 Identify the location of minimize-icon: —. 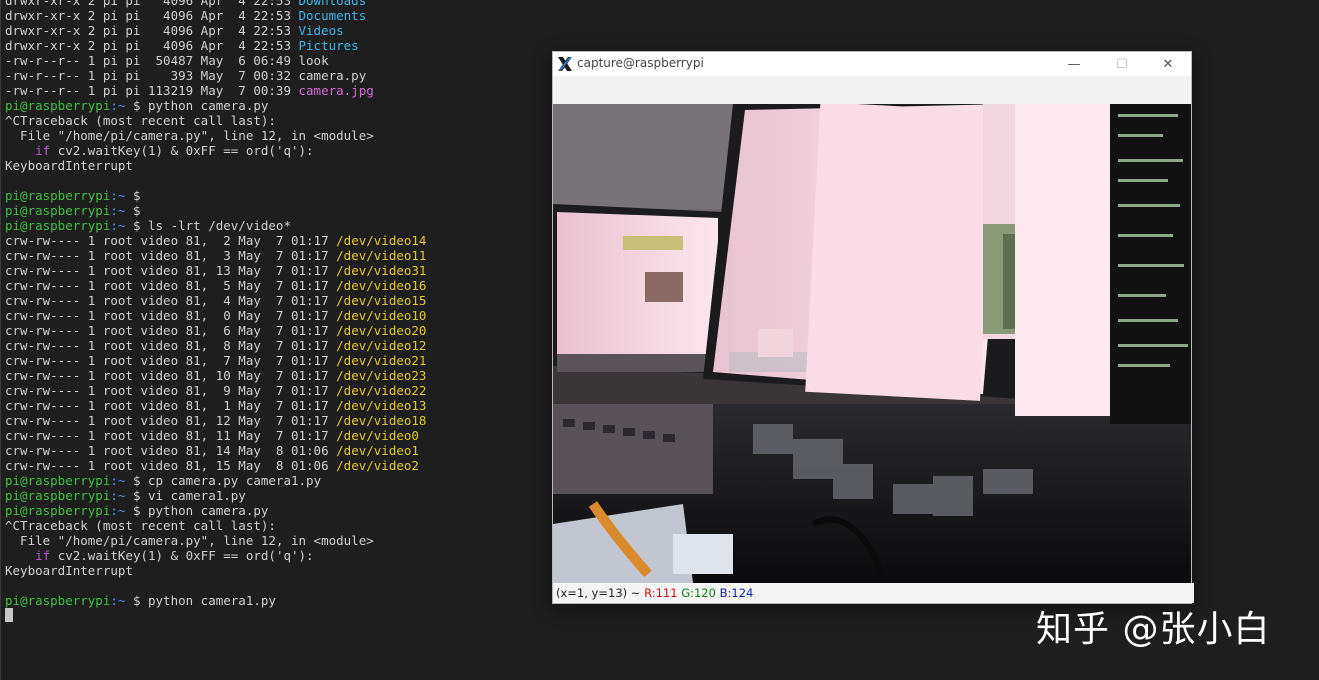
(1074, 64).